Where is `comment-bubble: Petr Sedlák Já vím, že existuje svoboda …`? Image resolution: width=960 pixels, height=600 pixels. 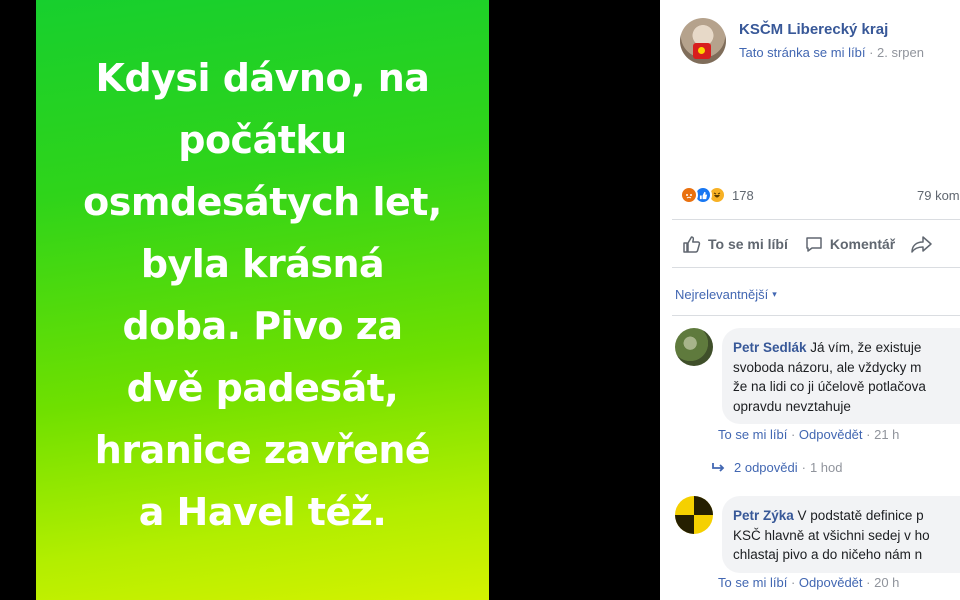
comment-bubble: Petr Sedlák Já vím, že existuje svoboda … is located at coordinates (841, 376).